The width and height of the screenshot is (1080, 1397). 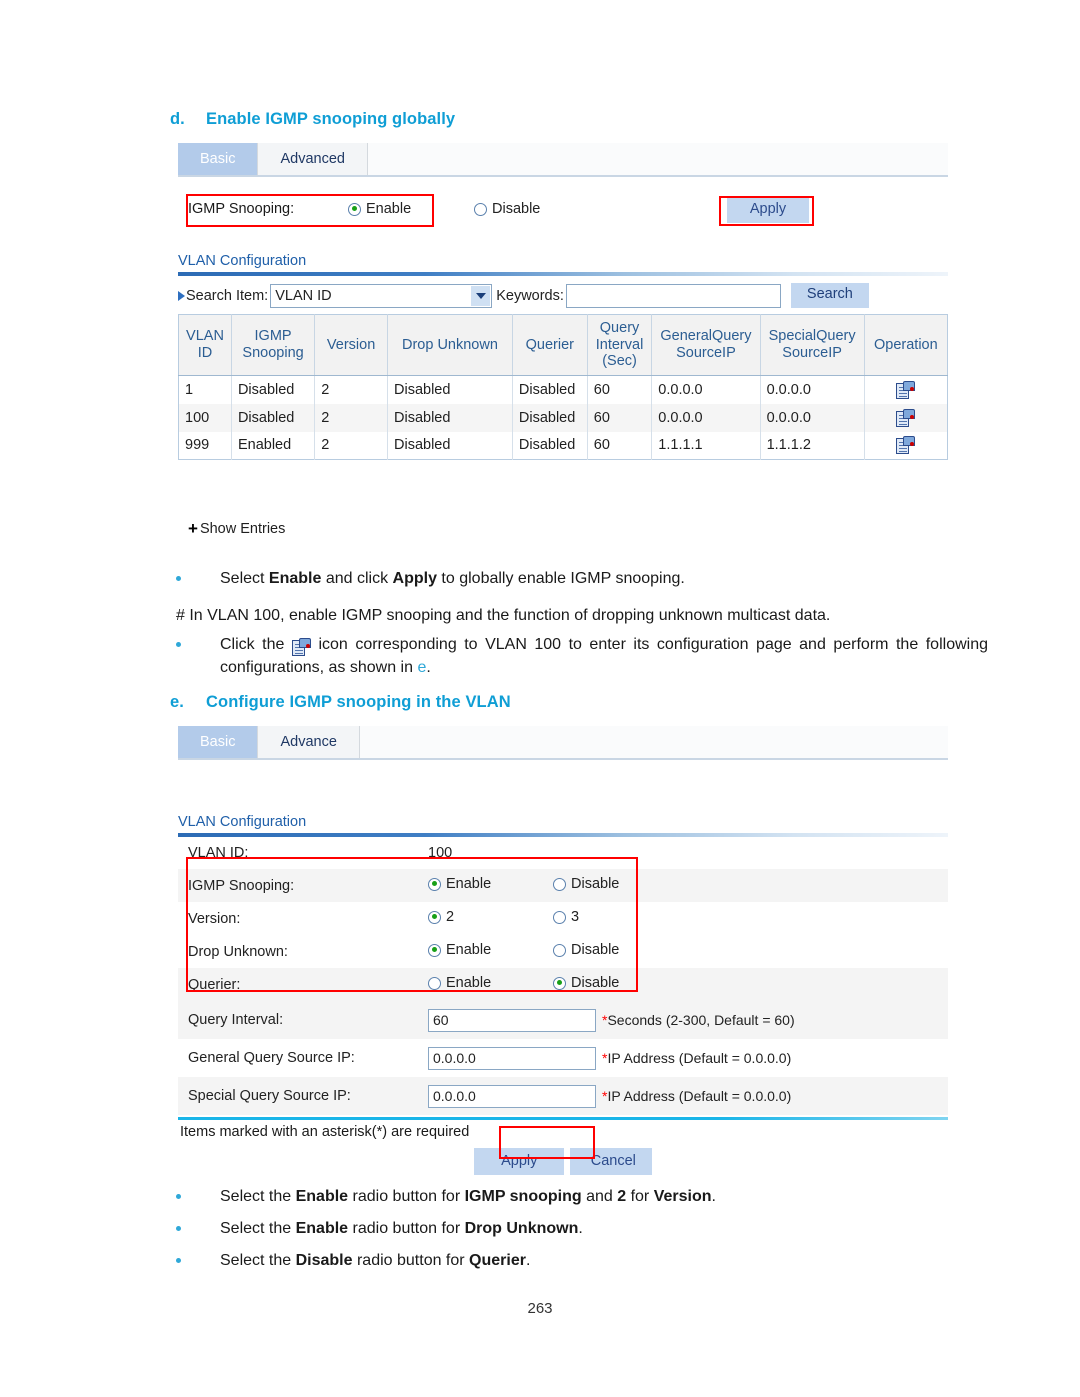 What do you see at coordinates (205, 417) in the screenshot?
I see `cell-vlan-id: 100` at bounding box center [205, 417].